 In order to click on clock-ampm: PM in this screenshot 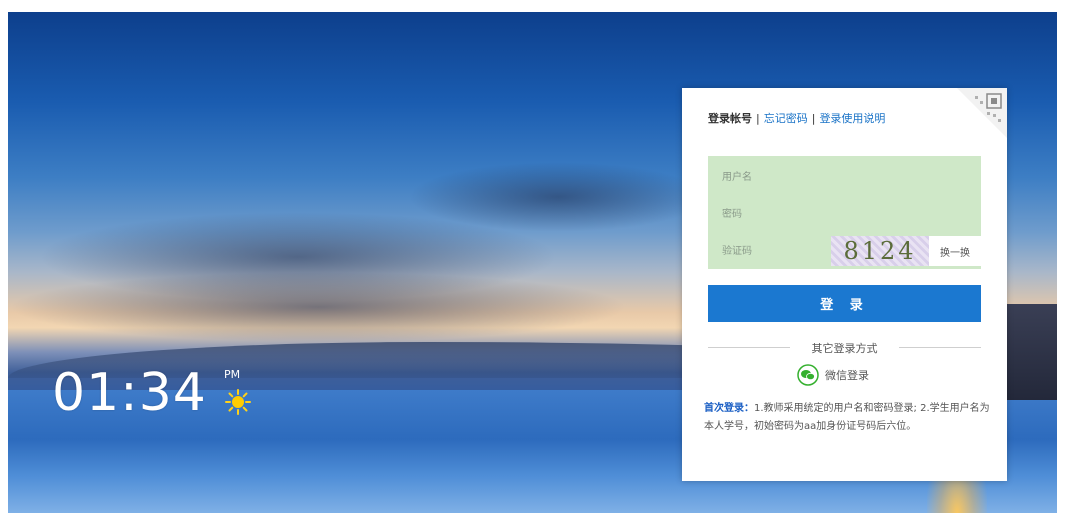, I will do `click(232, 374)`.